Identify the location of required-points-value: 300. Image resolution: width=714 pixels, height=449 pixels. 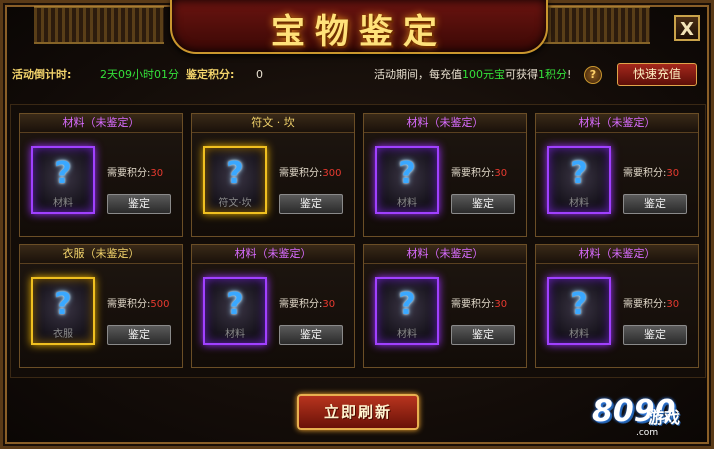
(332, 173).